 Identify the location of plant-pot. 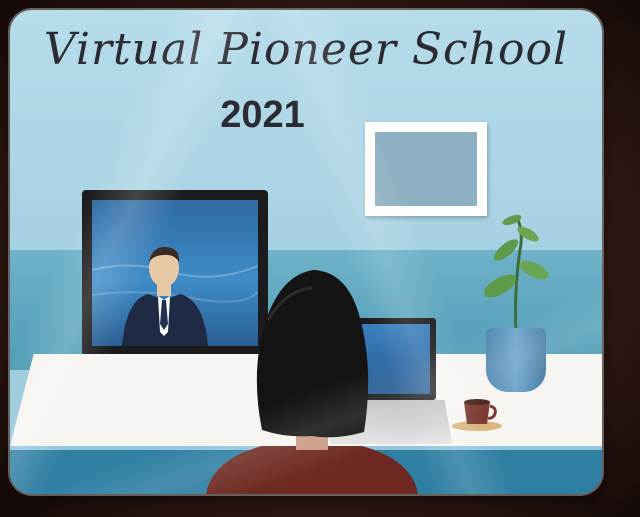
(516, 360).